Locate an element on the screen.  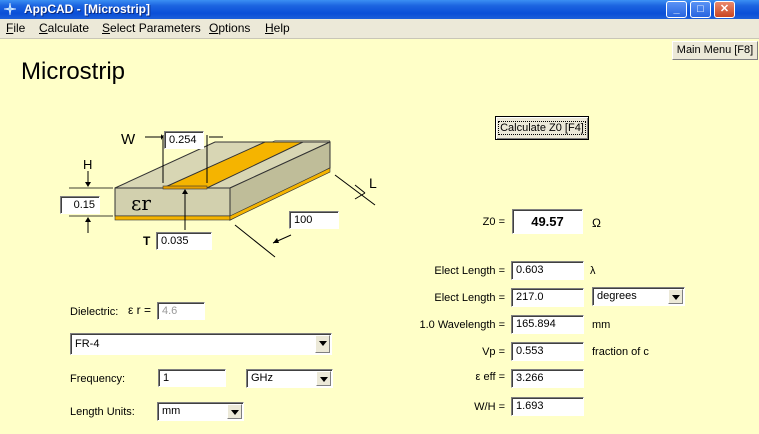
elect-length-lambda-value: 0.603 is located at coordinates (547, 270).